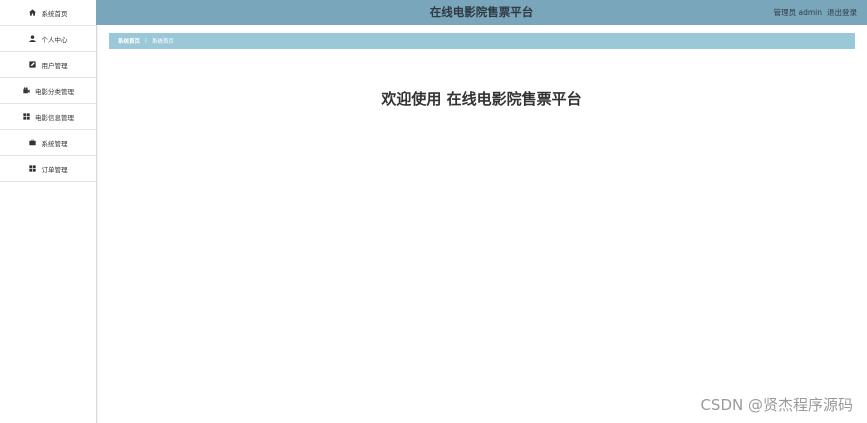 Image resolution: width=867 pixels, height=423 pixels. I want to click on sidebar-item-movie-category: 电影分类管理, so click(48, 91).